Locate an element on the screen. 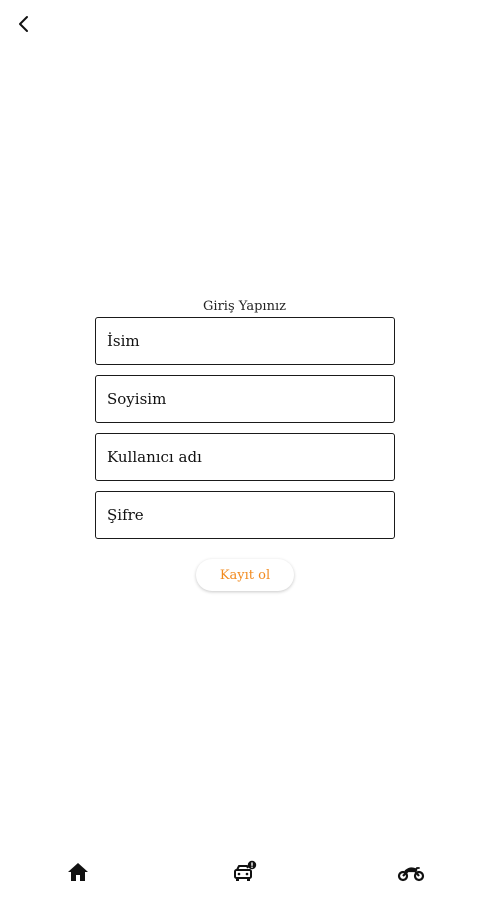 The width and height of the screenshot is (489, 901). username-field is located at coordinates (245, 457).